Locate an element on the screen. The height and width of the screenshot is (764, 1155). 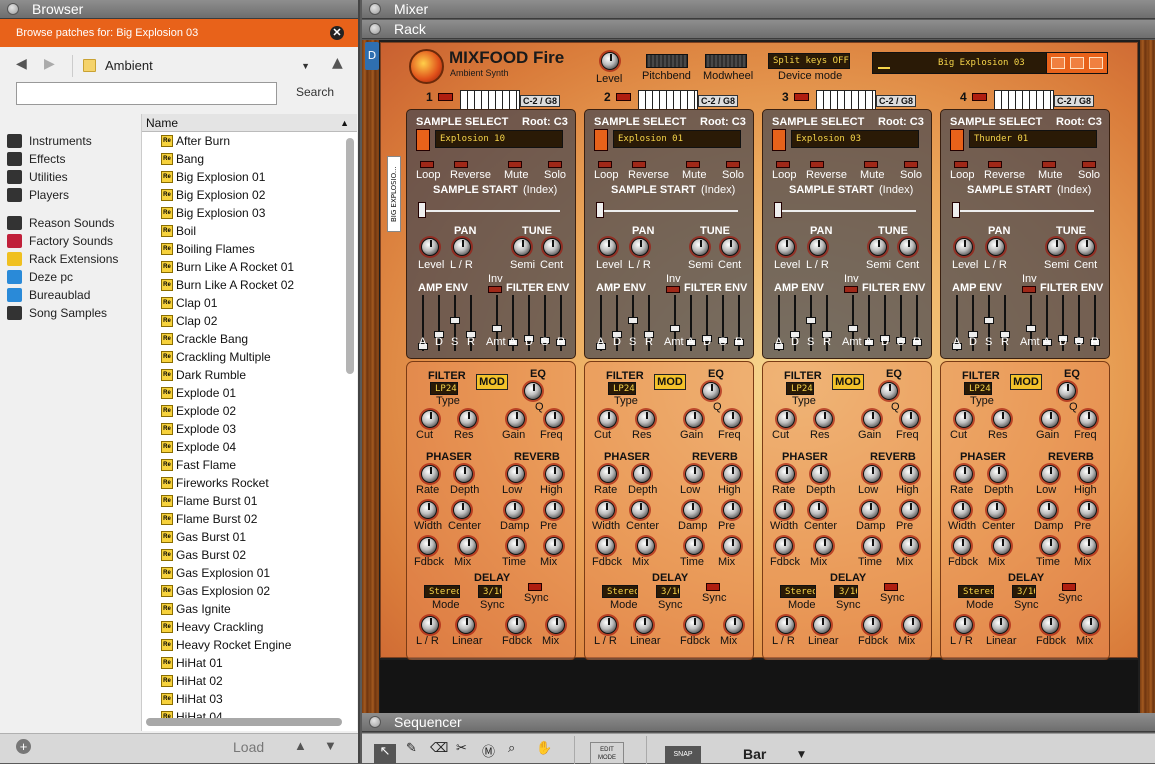
sidebar-item: Reason Sounds is located at coordinates (70, 223).